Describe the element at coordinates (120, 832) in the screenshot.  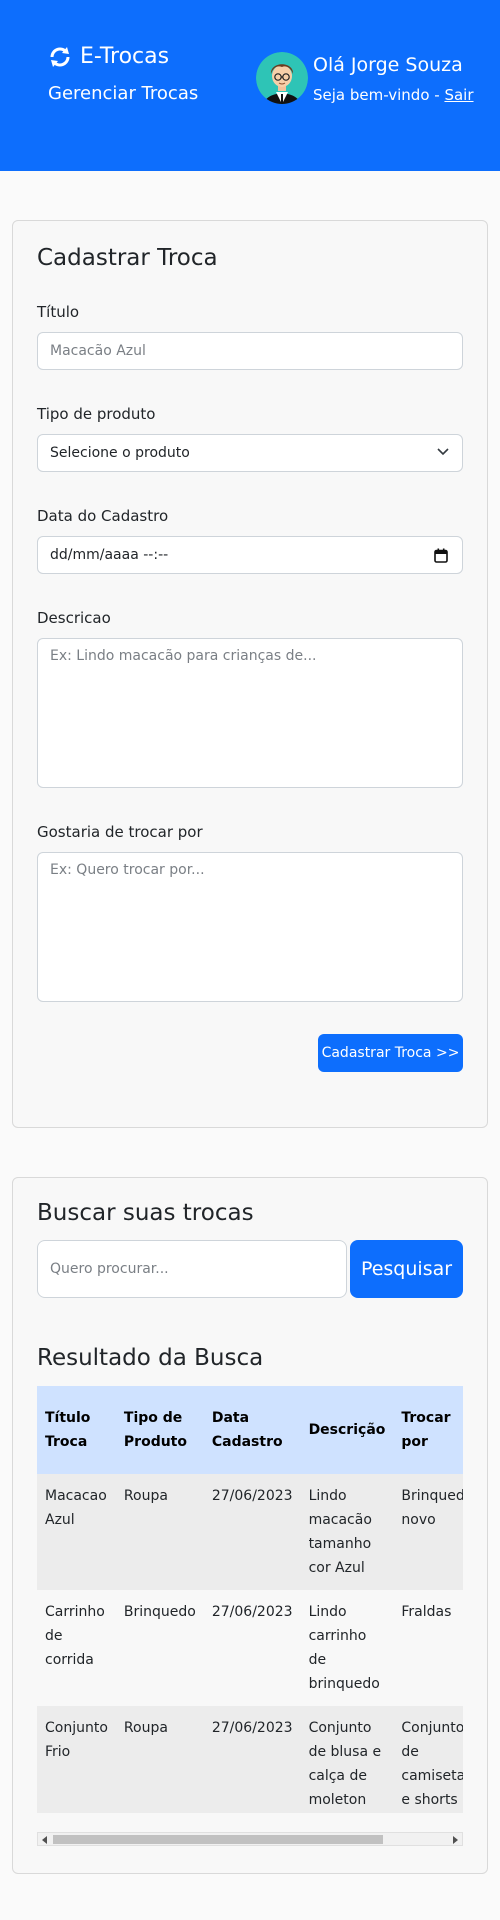
I see `trocar-label: Gostaria de trocar por` at that location.